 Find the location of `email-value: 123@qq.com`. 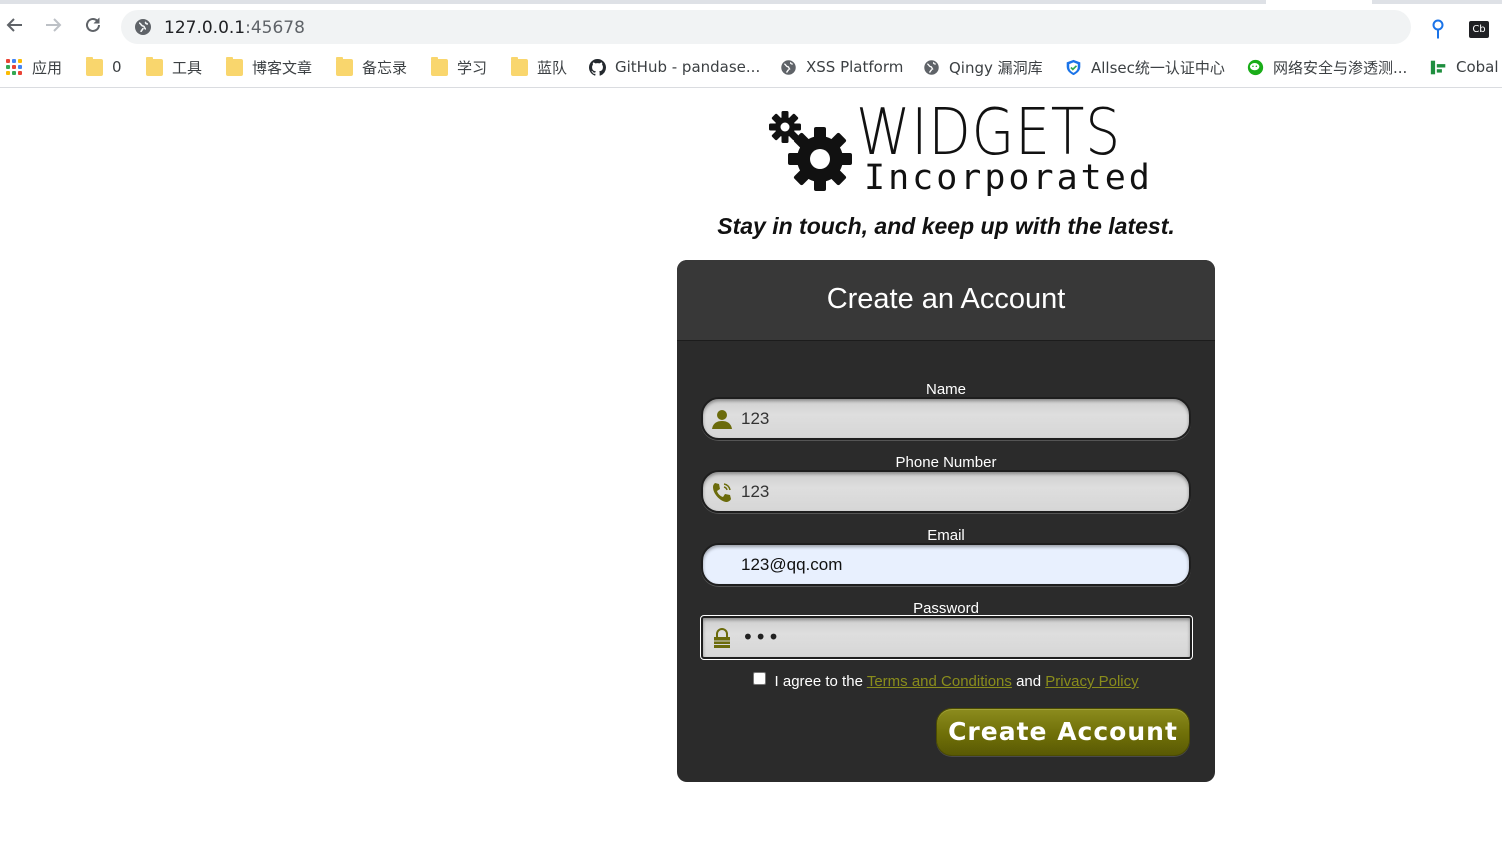

email-value: 123@qq.com is located at coordinates (792, 564).